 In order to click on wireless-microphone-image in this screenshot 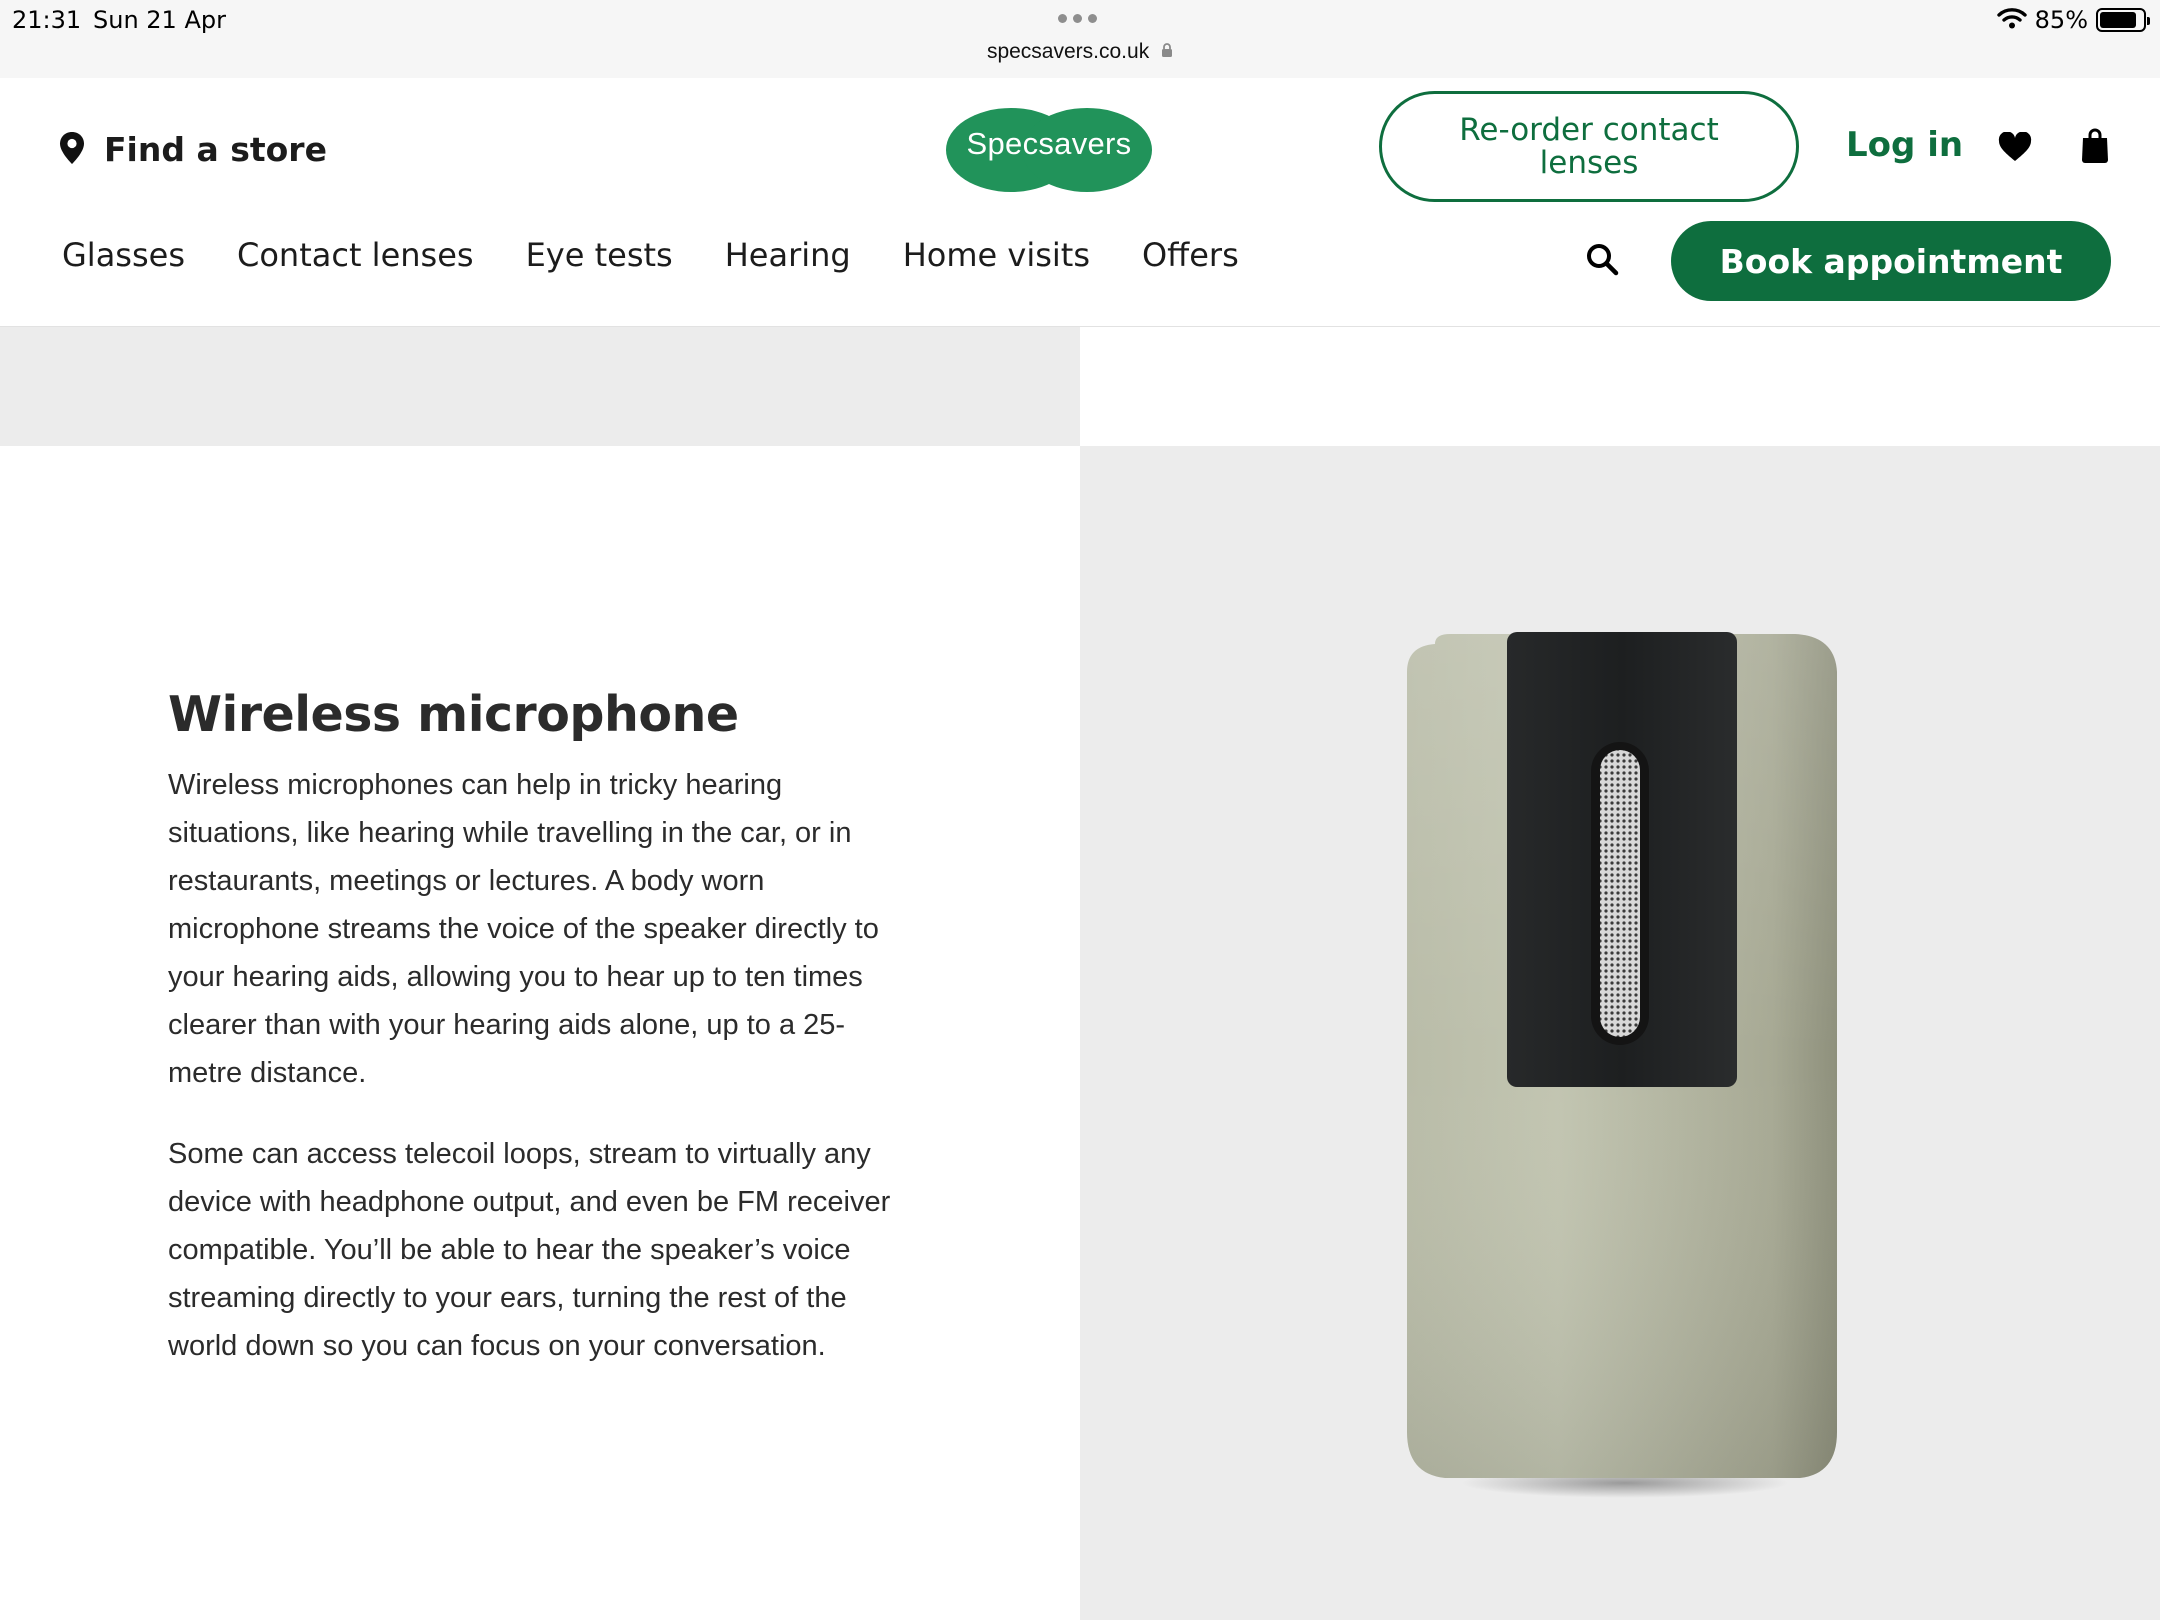, I will do `click(1622, 1055)`.